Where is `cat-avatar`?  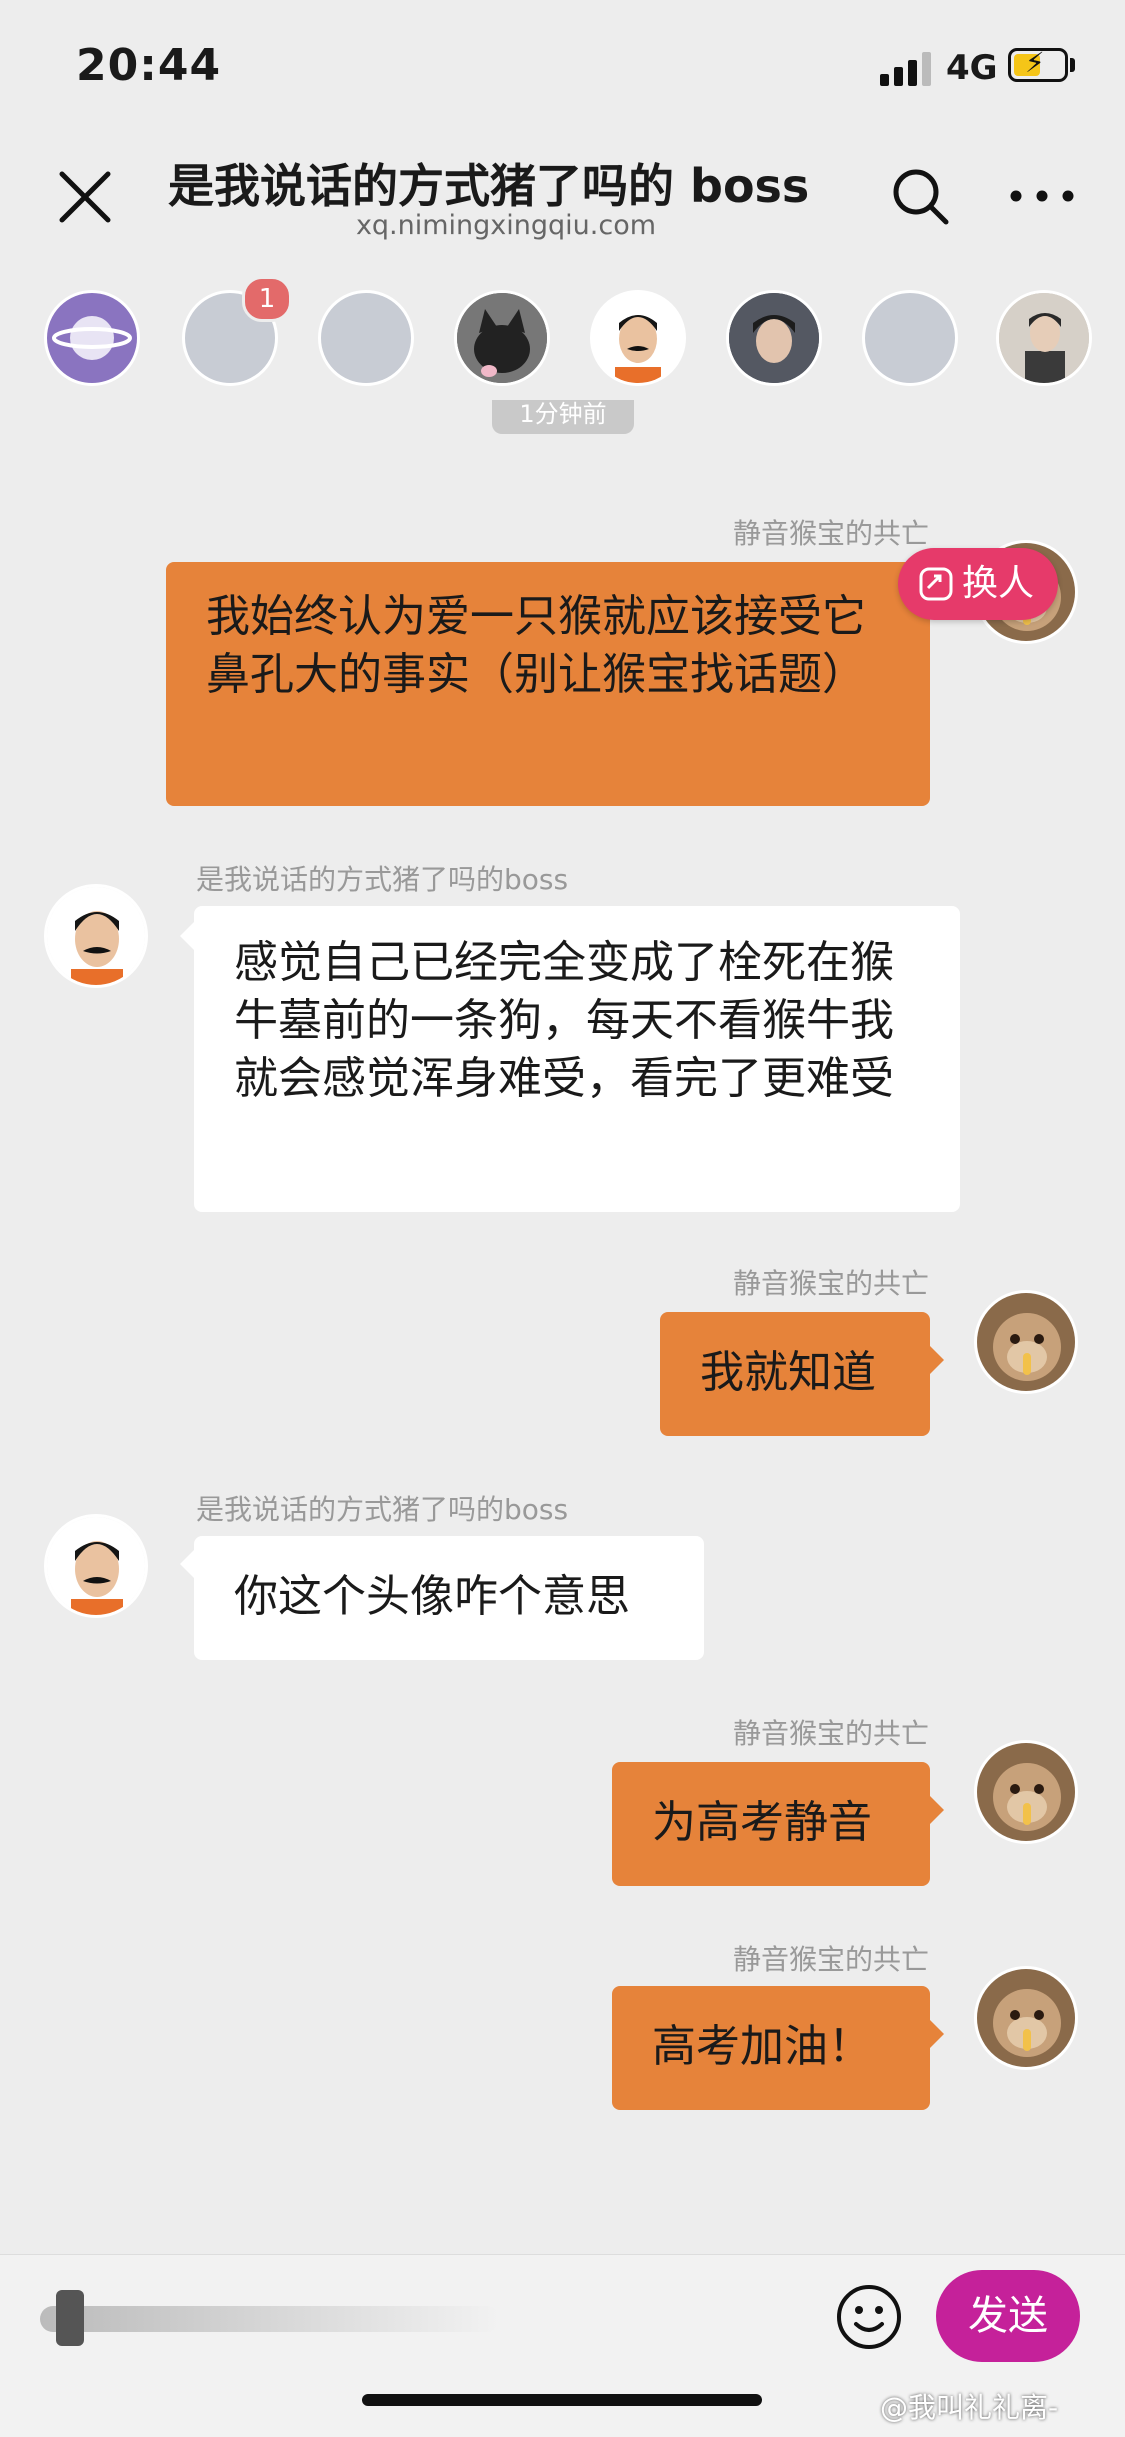 cat-avatar is located at coordinates (502, 338).